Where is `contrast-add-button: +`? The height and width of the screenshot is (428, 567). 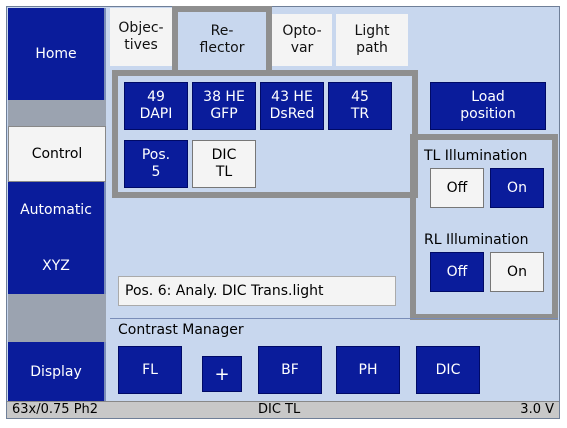 contrast-add-button: + is located at coordinates (222, 374).